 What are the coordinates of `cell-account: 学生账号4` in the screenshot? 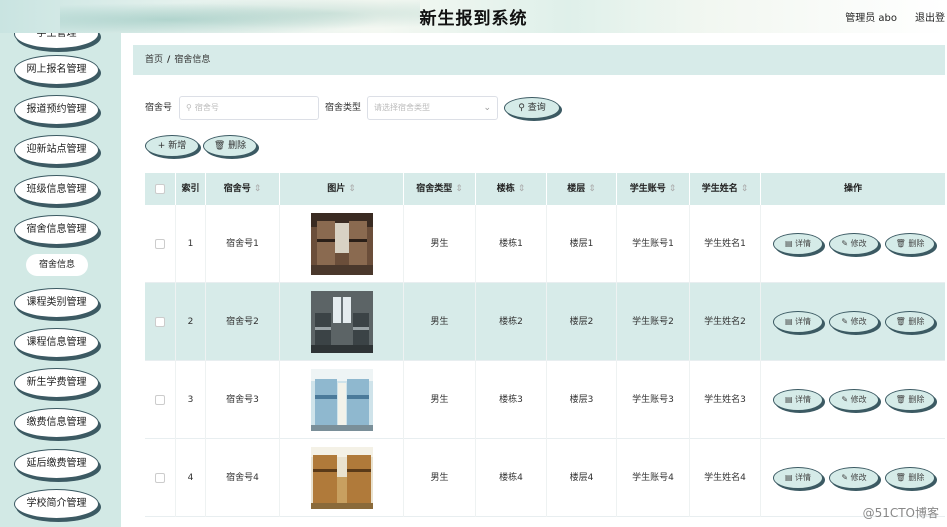 It's located at (653, 478).